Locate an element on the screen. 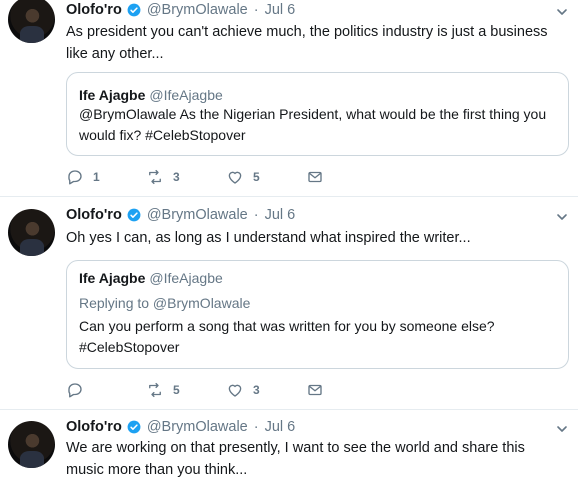 The image size is (578, 486). like-count: 3 is located at coordinates (256, 390).